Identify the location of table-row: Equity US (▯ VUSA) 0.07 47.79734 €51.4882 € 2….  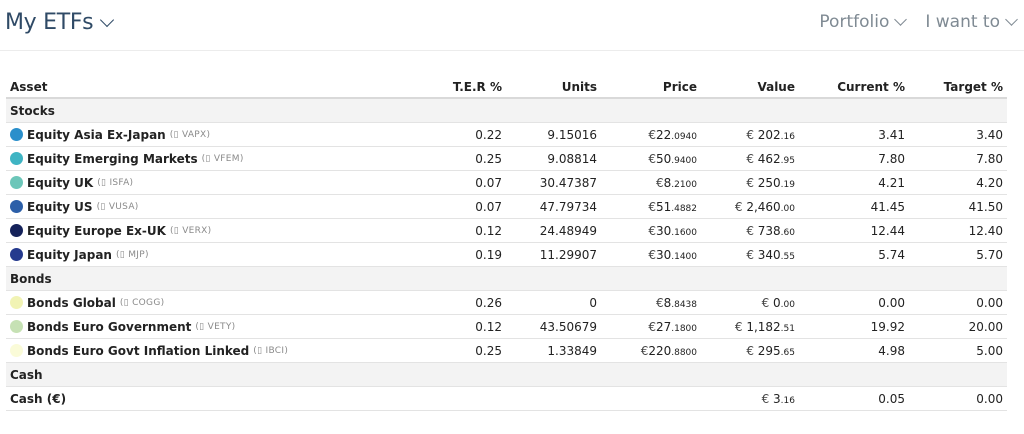
(506, 206).